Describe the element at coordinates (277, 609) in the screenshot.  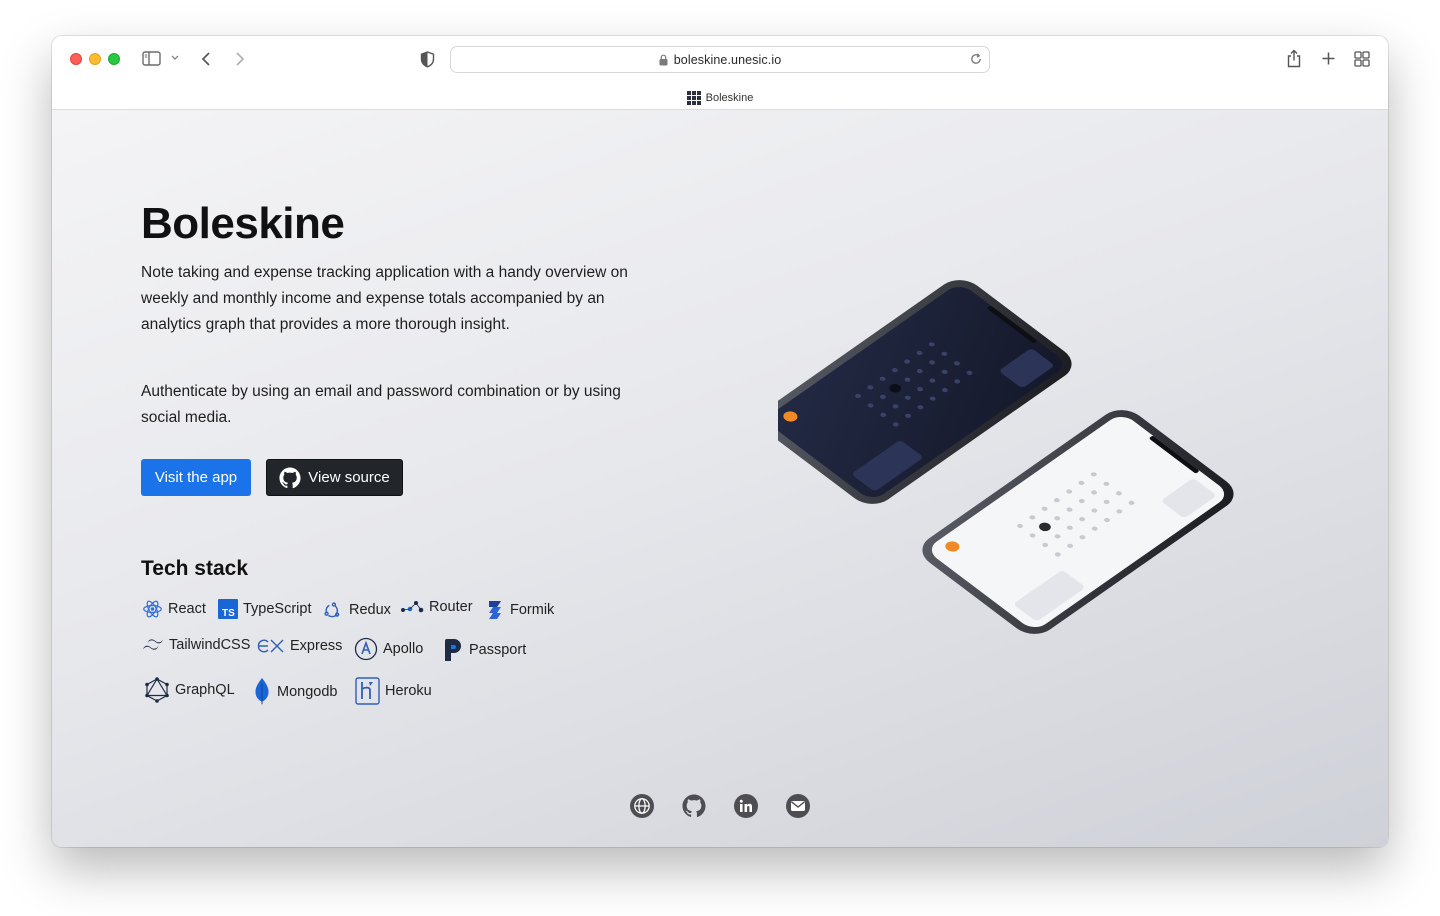
I see `tech-label: TypeScript` at that location.